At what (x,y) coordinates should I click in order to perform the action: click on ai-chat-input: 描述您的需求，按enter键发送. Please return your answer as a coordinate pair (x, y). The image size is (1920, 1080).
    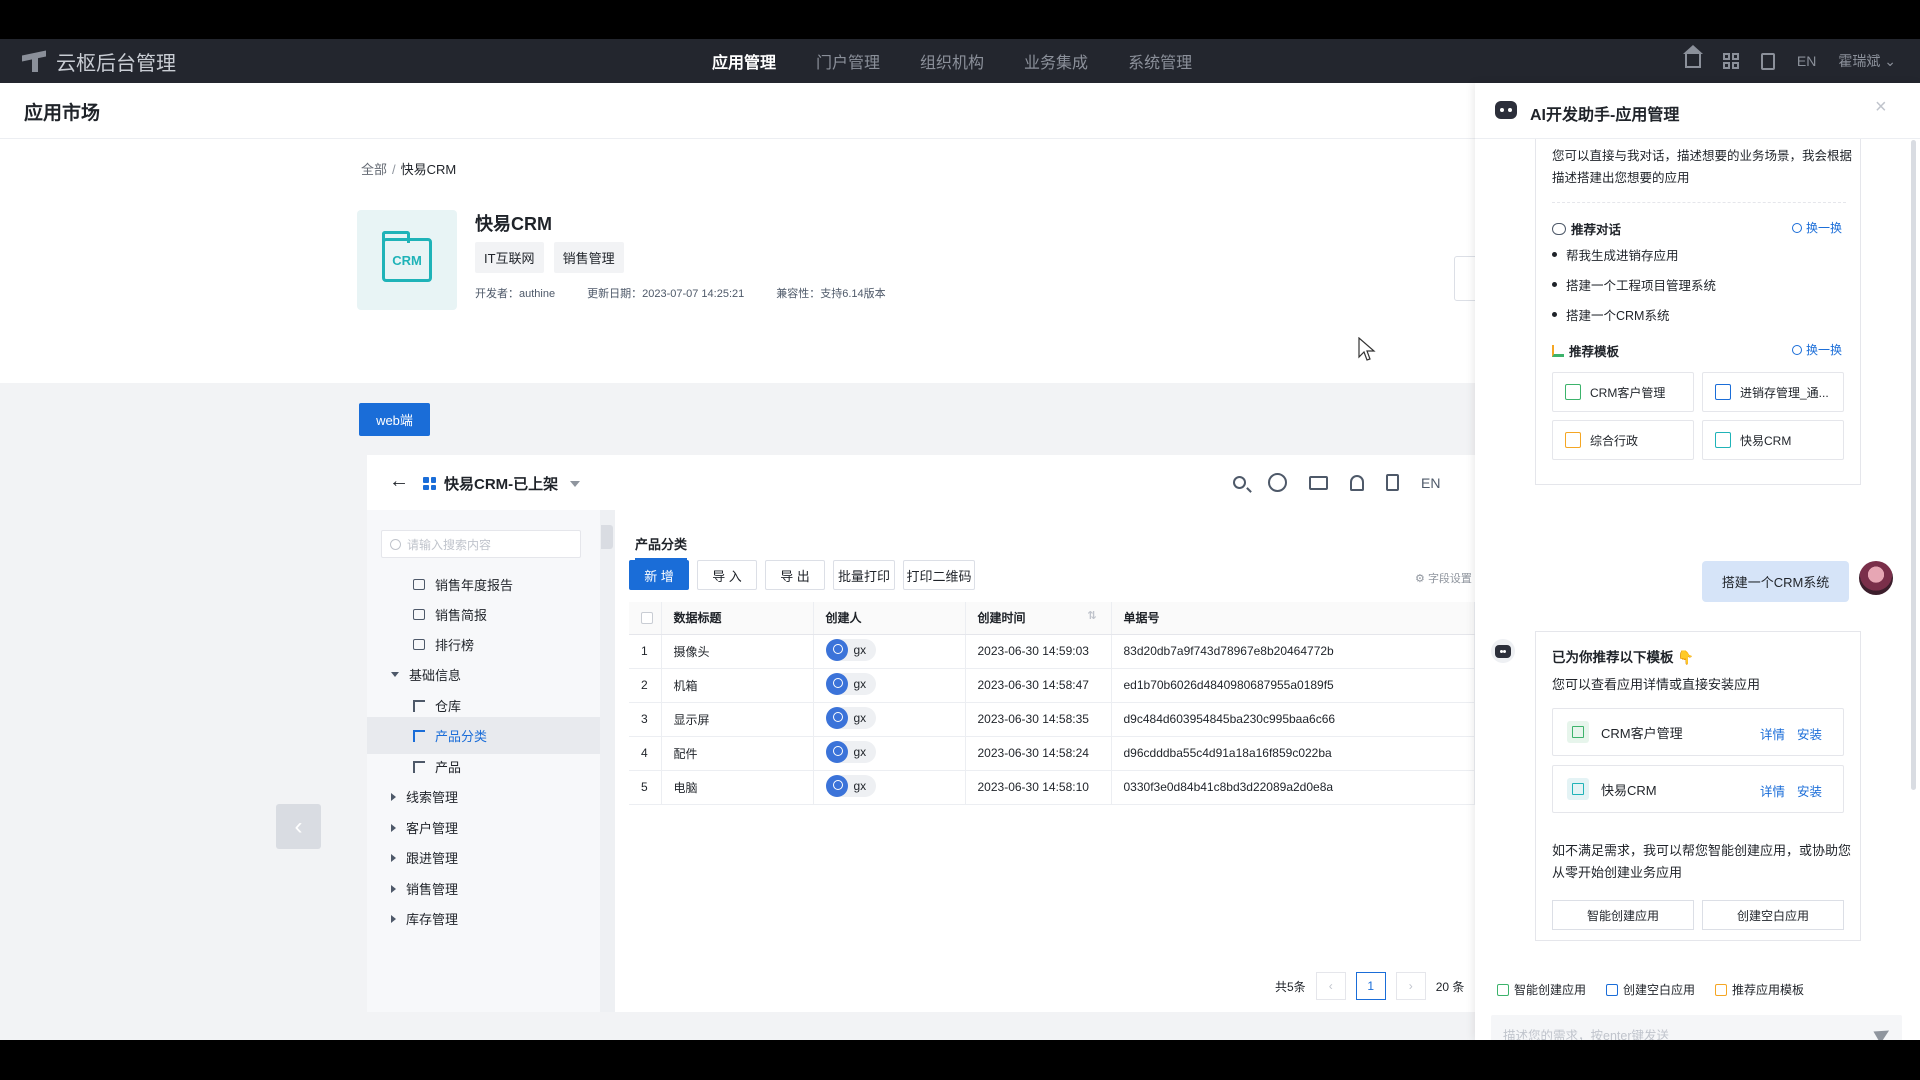
    Looking at the image, I should click on (1696, 1027).